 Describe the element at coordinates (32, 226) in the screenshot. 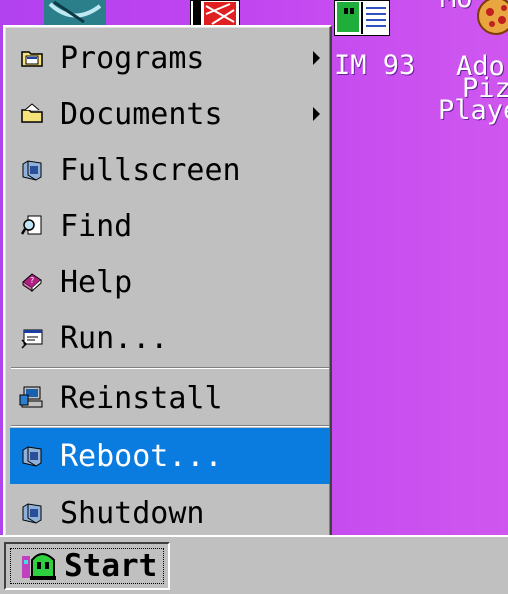

I see `find-magnifier-icon` at that location.